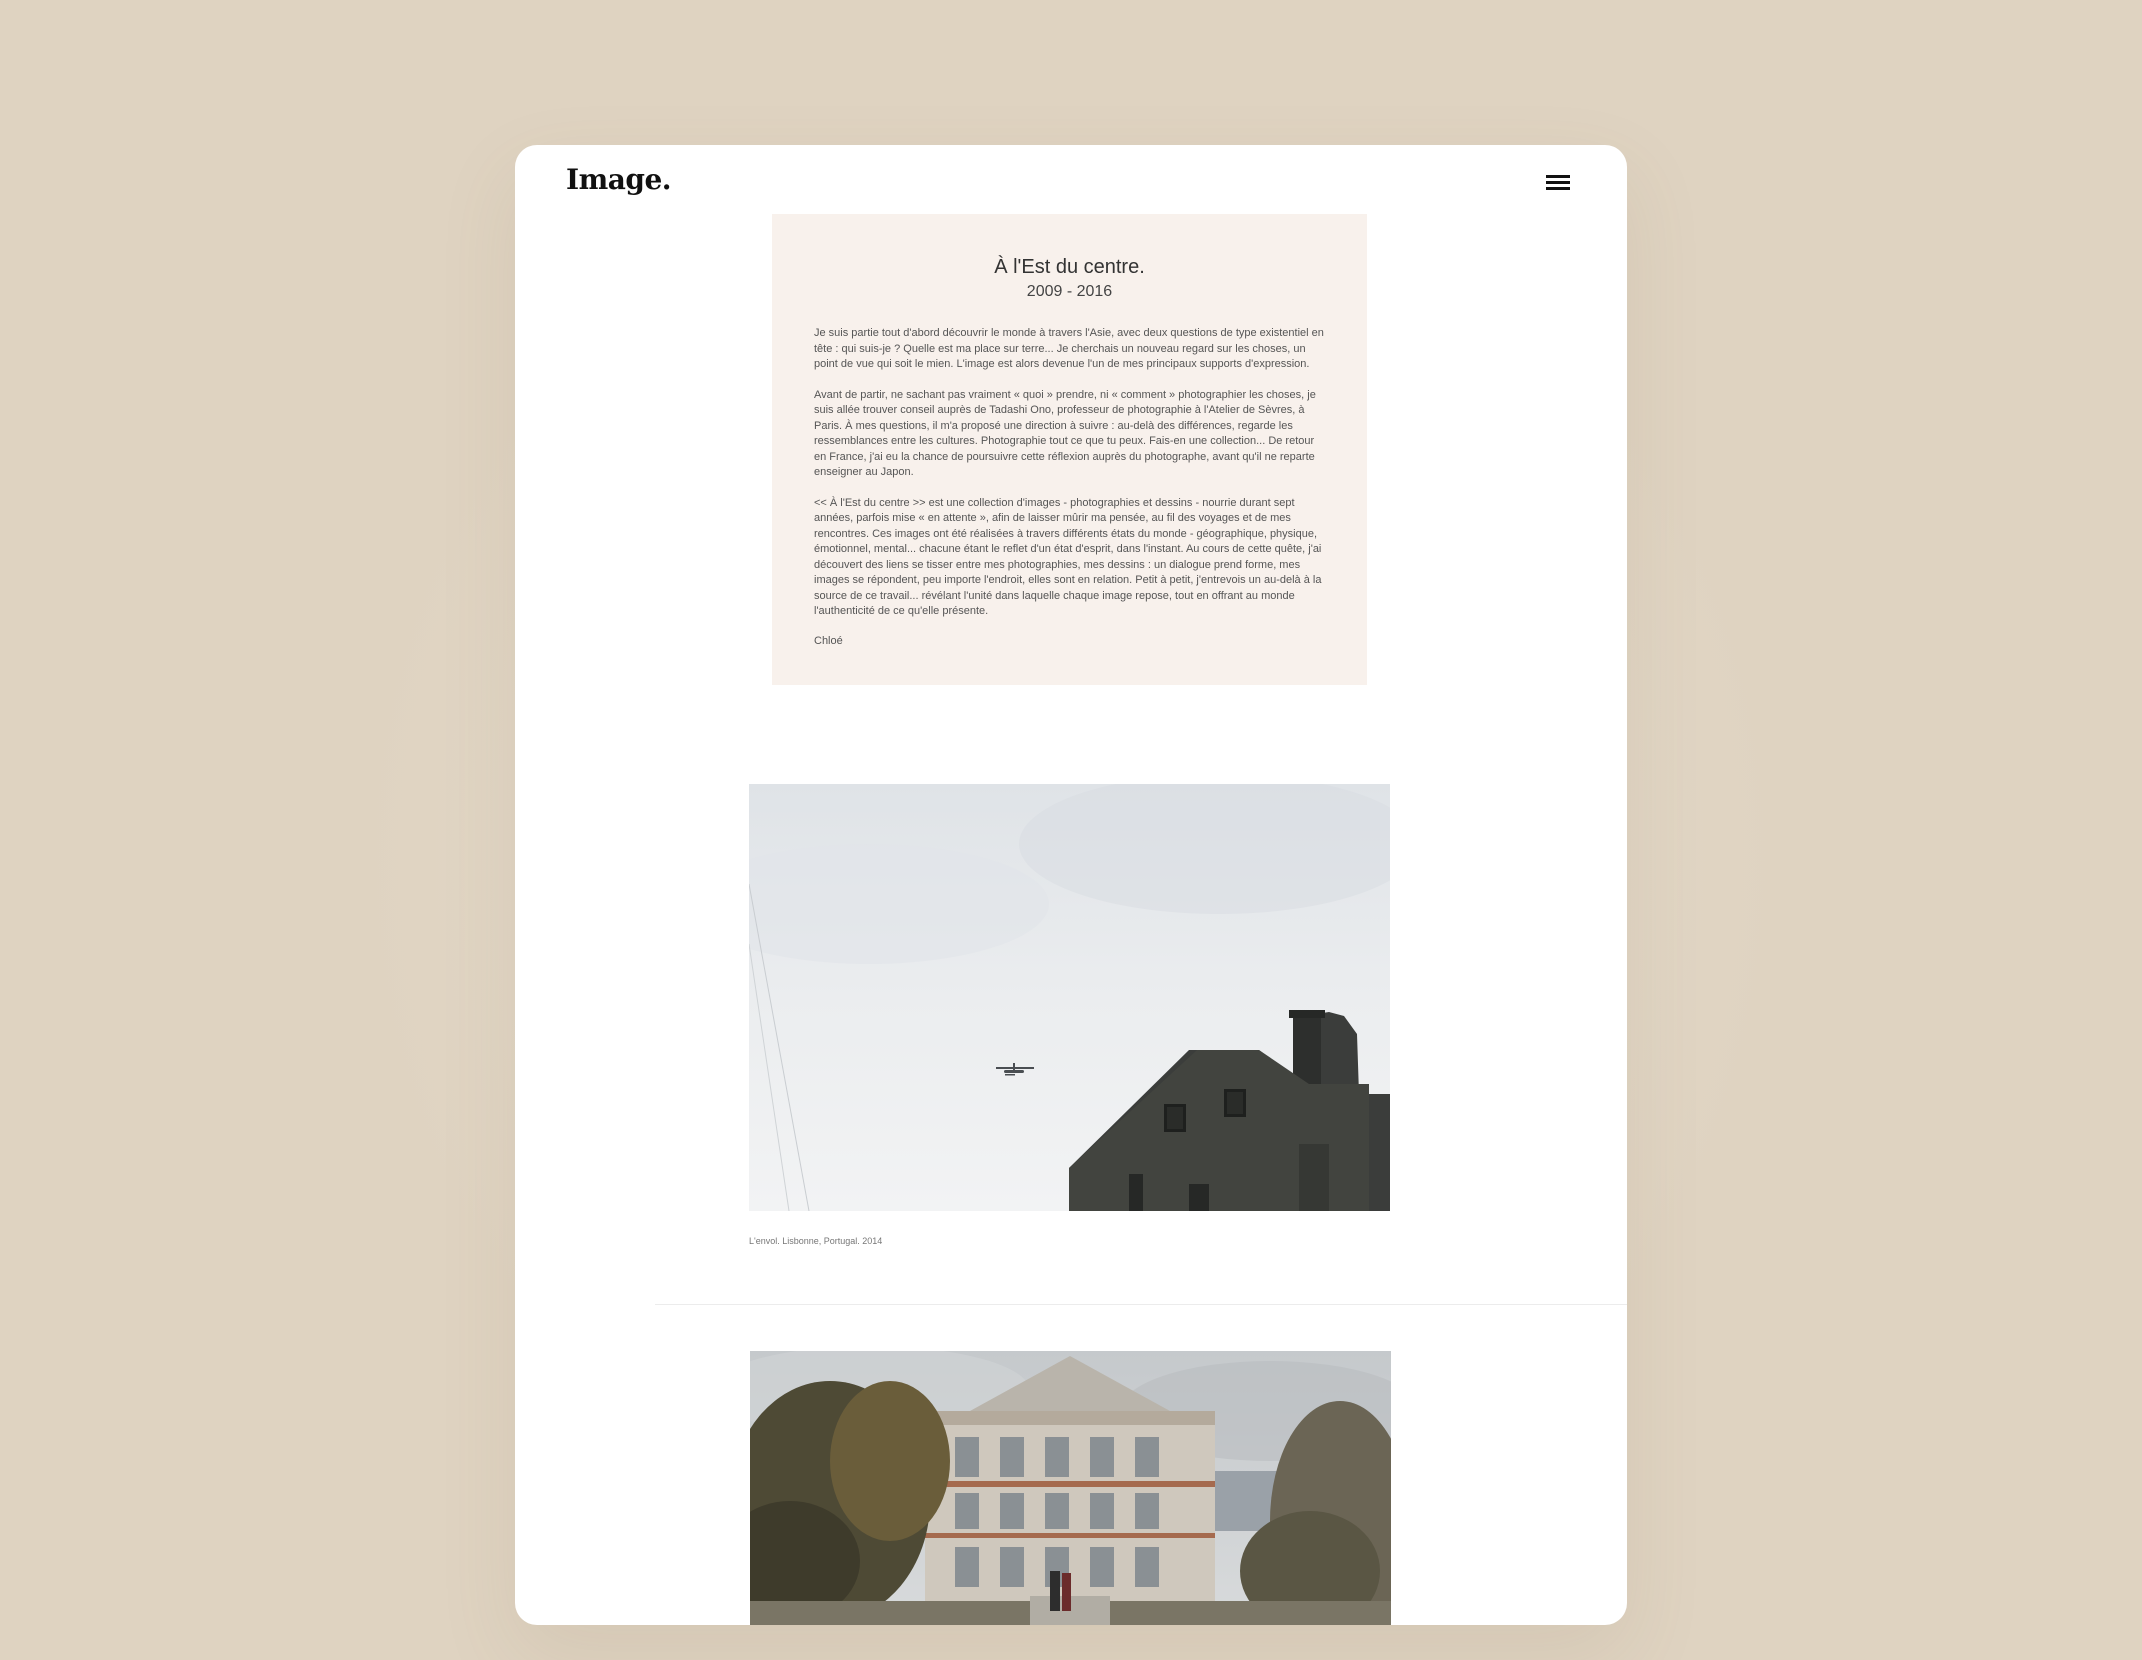 The image size is (2142, 1660). I want to click on photo-building-image, so click(1070, 1488).